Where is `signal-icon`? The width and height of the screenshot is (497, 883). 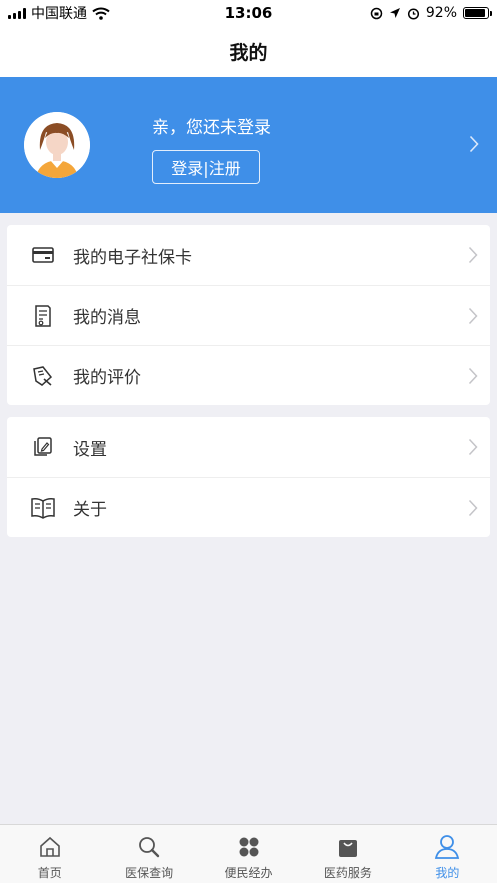 signal-icon is located at coordinates (17, 13).